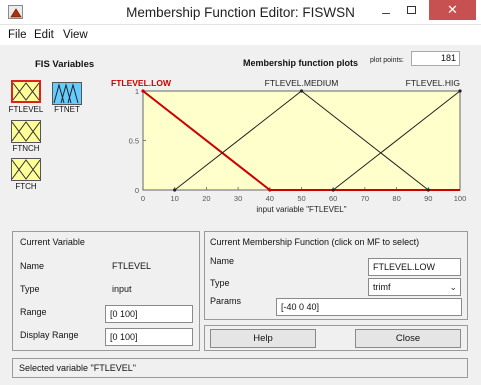 The image size is (481, 385). Describe the element at coordinates (149, 337) in the screenshot. I see `display-range-field: [0 100]` at that location.